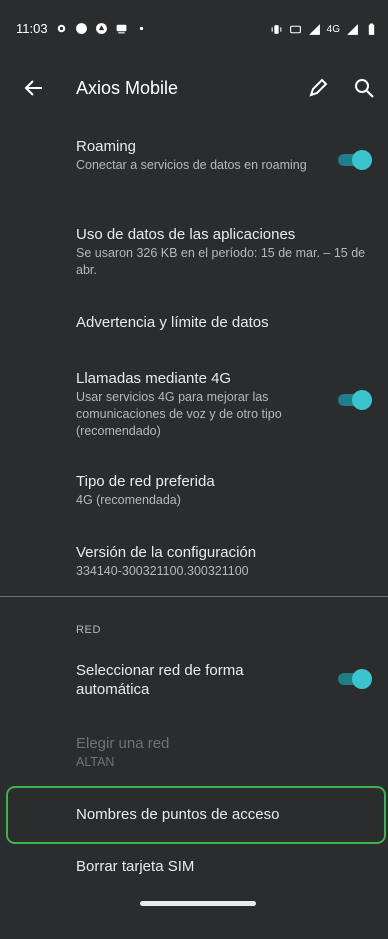 The height and width of the screenshot is (939, 388). I want to click on list-item-data-warning: Advertencia y límite de datos, so click(226, 322).